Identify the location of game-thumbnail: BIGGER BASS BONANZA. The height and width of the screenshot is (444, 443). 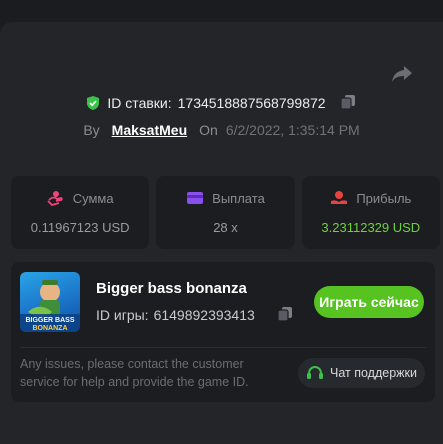
(50, 302).